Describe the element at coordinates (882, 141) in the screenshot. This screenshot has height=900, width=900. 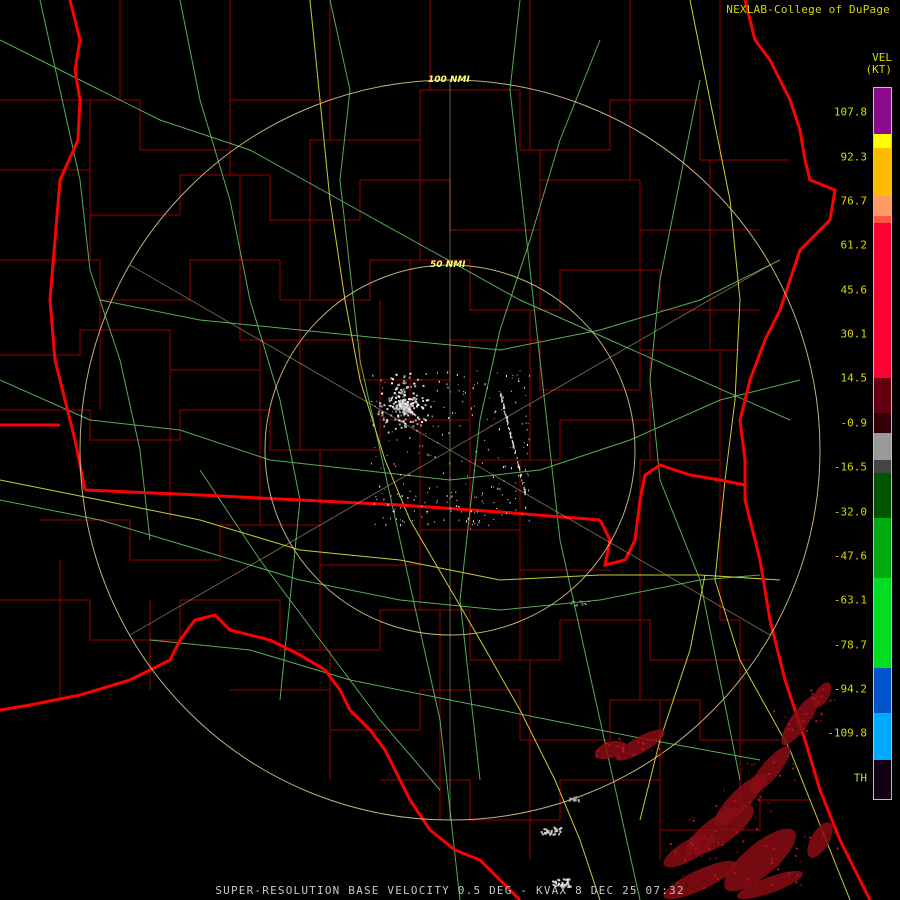
I see `legend-color-segment` at that location.